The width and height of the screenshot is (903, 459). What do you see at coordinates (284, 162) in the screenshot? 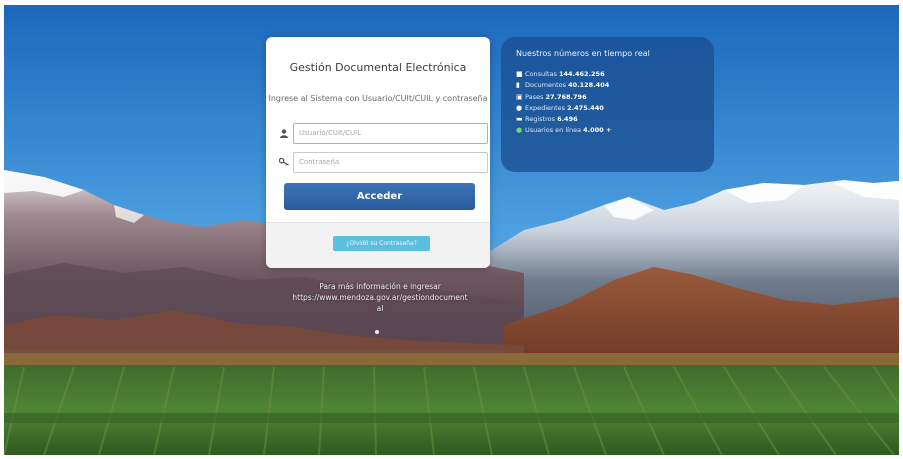
I see `key-icon` at bounding box center [284, 162].